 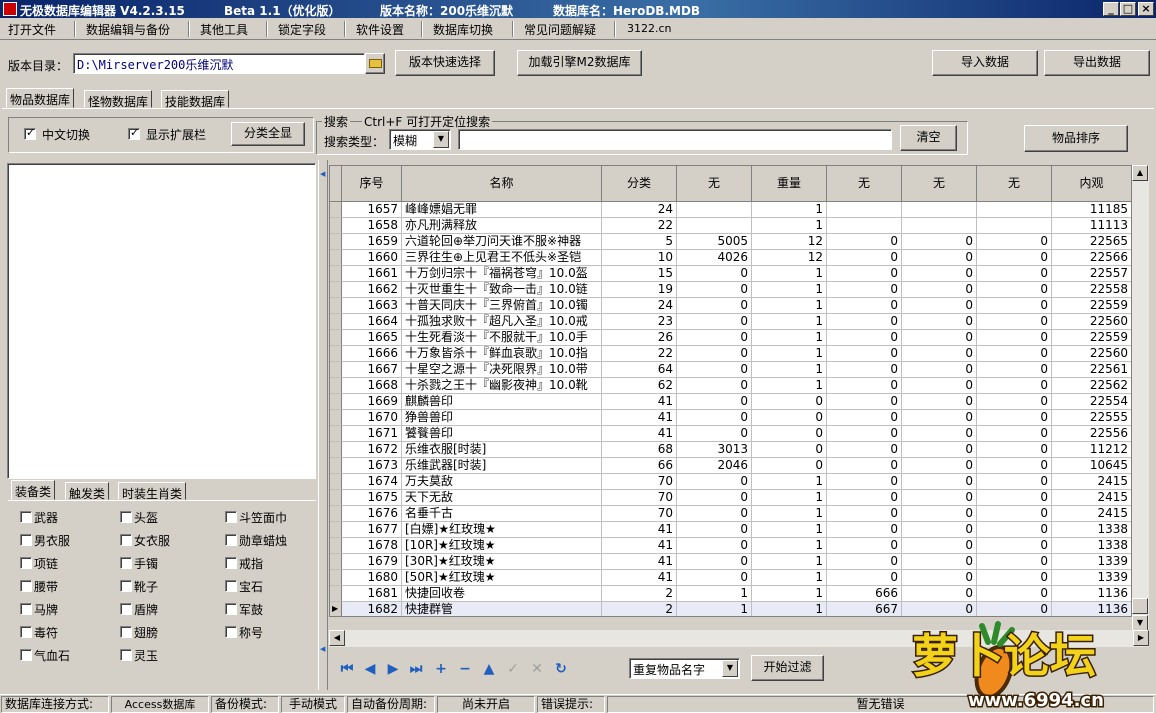 What do you see at coordinates (372, 594) in the screenshot?
I see `table-cell: 1681` at bounding box center [372, 594].